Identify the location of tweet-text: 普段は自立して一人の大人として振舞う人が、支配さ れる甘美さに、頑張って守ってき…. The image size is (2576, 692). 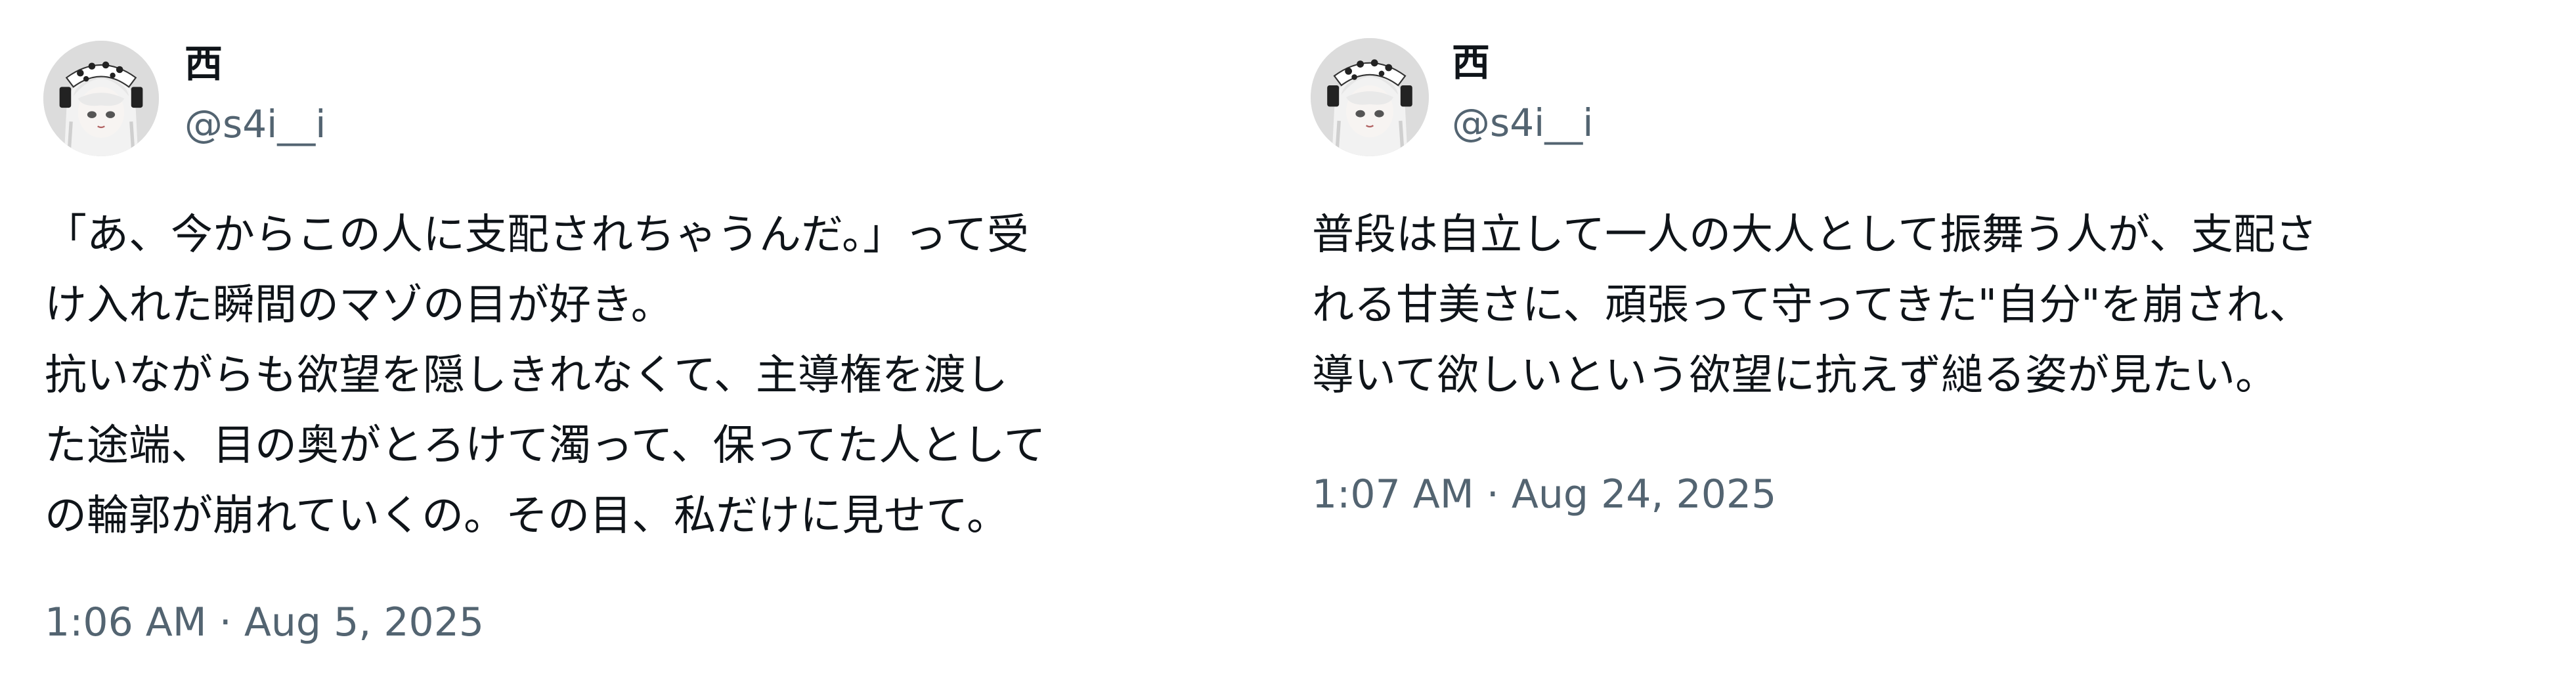
(1906, 305).